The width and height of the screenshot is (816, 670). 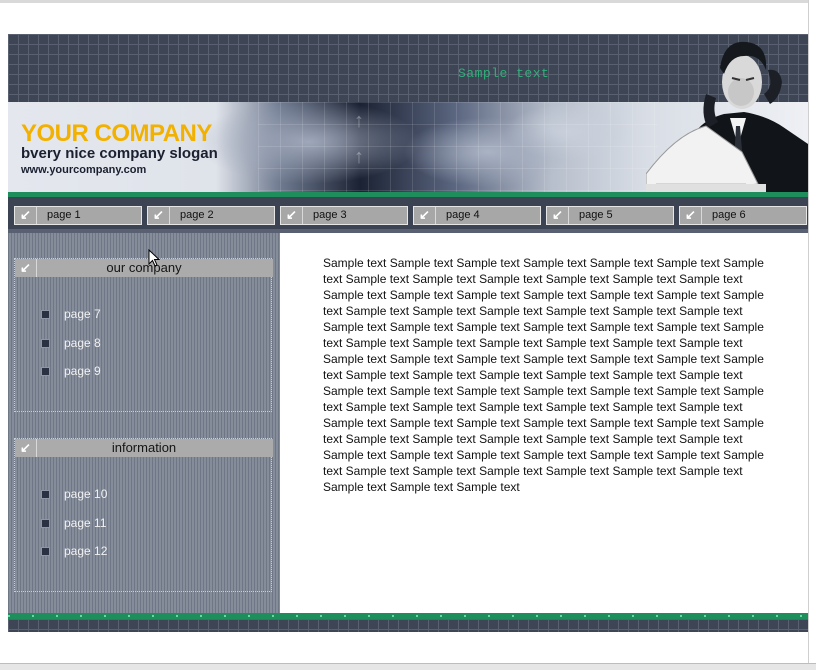 I want to click on banner-grid-overlay, so click(x=458, y=147).